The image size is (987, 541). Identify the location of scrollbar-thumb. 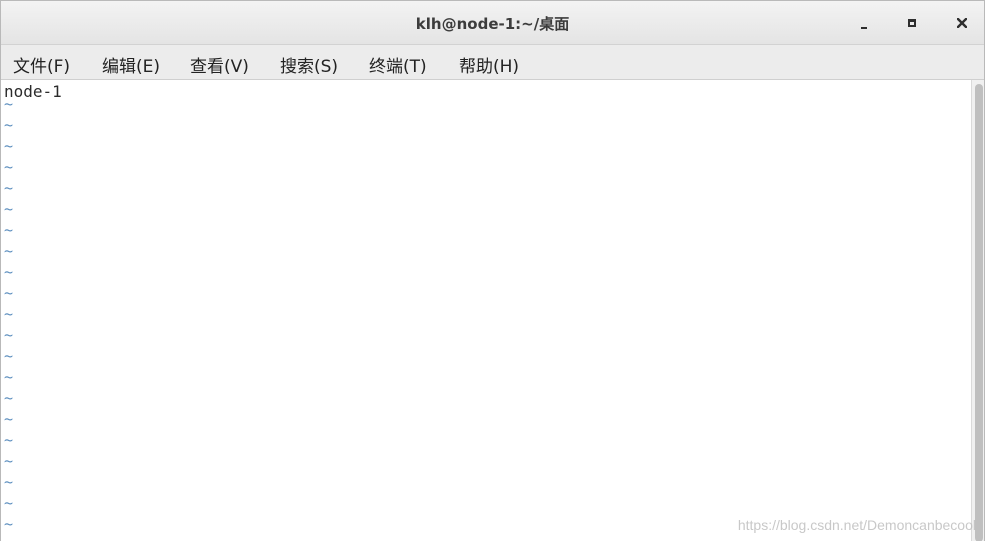
(979, 312).